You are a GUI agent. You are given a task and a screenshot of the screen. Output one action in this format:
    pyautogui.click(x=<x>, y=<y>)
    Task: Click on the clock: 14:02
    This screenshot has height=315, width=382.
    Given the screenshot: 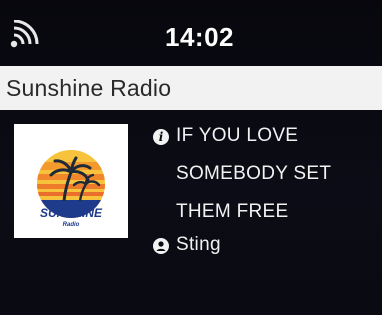 What is the action you would take?
    pyautogui.click(x=199, y=37)
    